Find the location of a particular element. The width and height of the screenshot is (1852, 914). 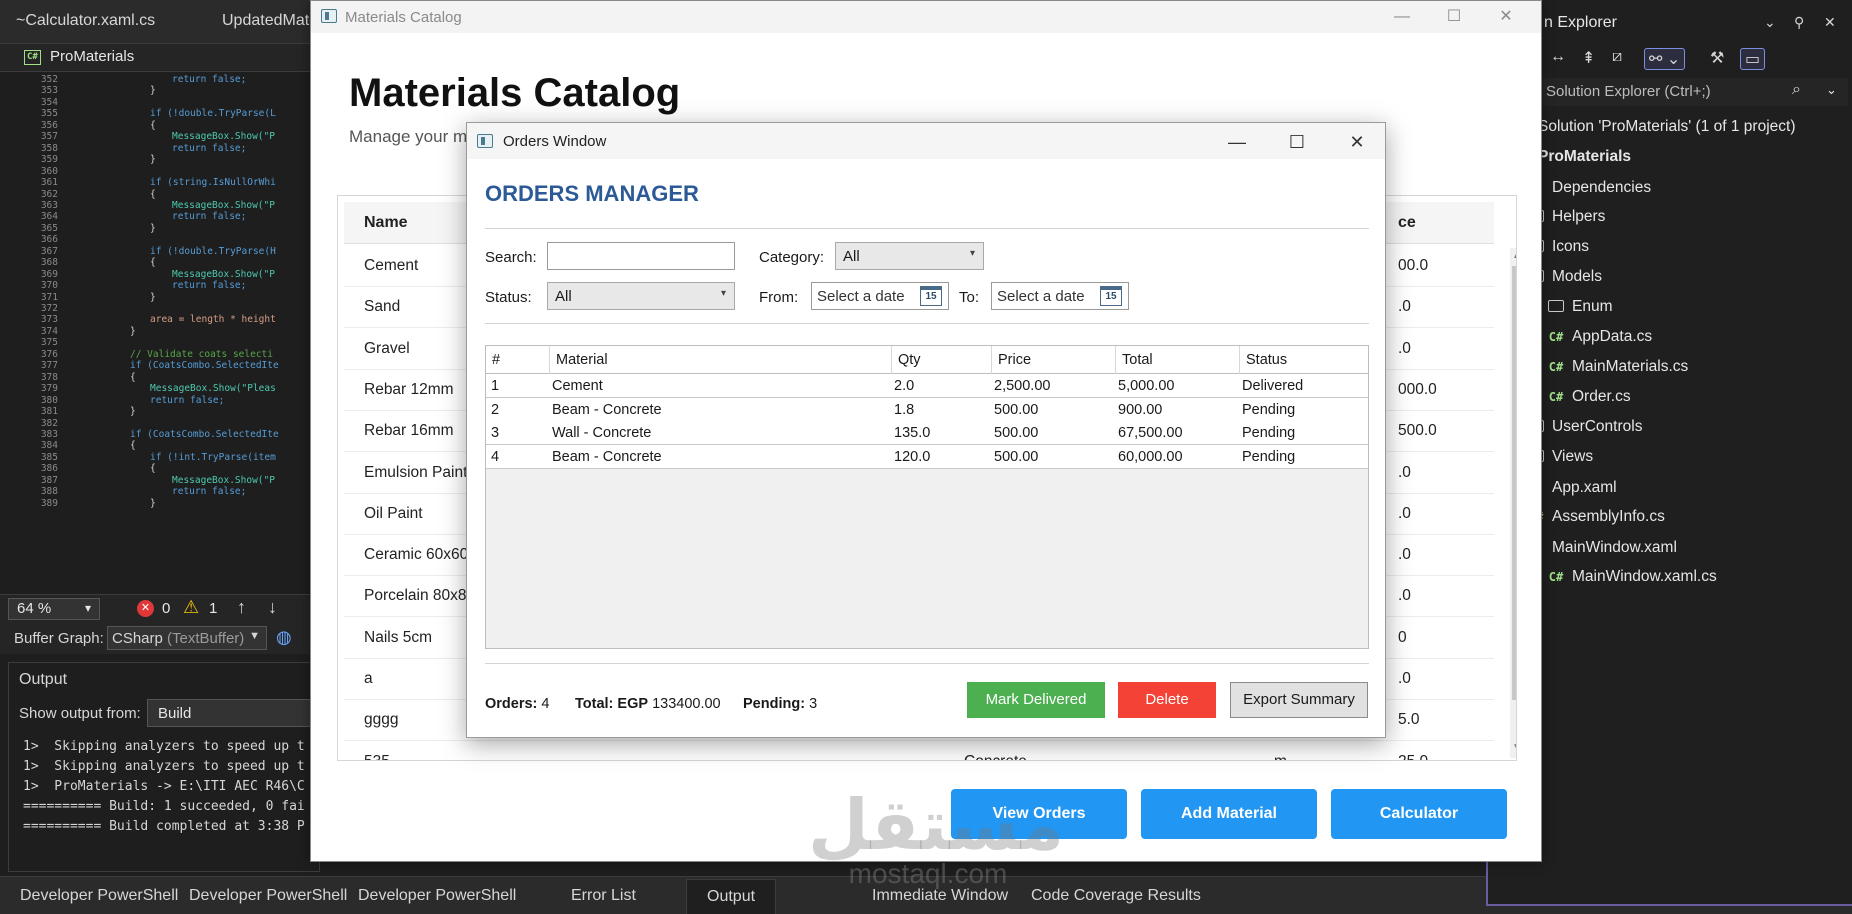

column-header-qty: Qty is located at coordinates (942, 360).